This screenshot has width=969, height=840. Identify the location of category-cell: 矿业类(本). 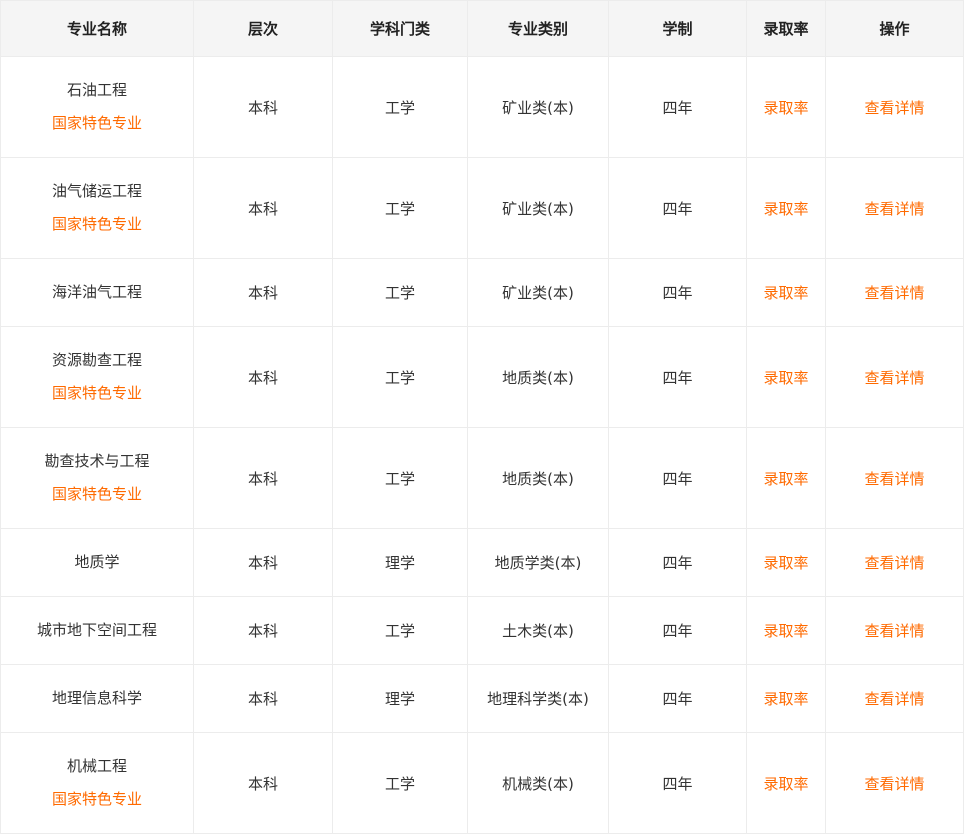
(538, 107).